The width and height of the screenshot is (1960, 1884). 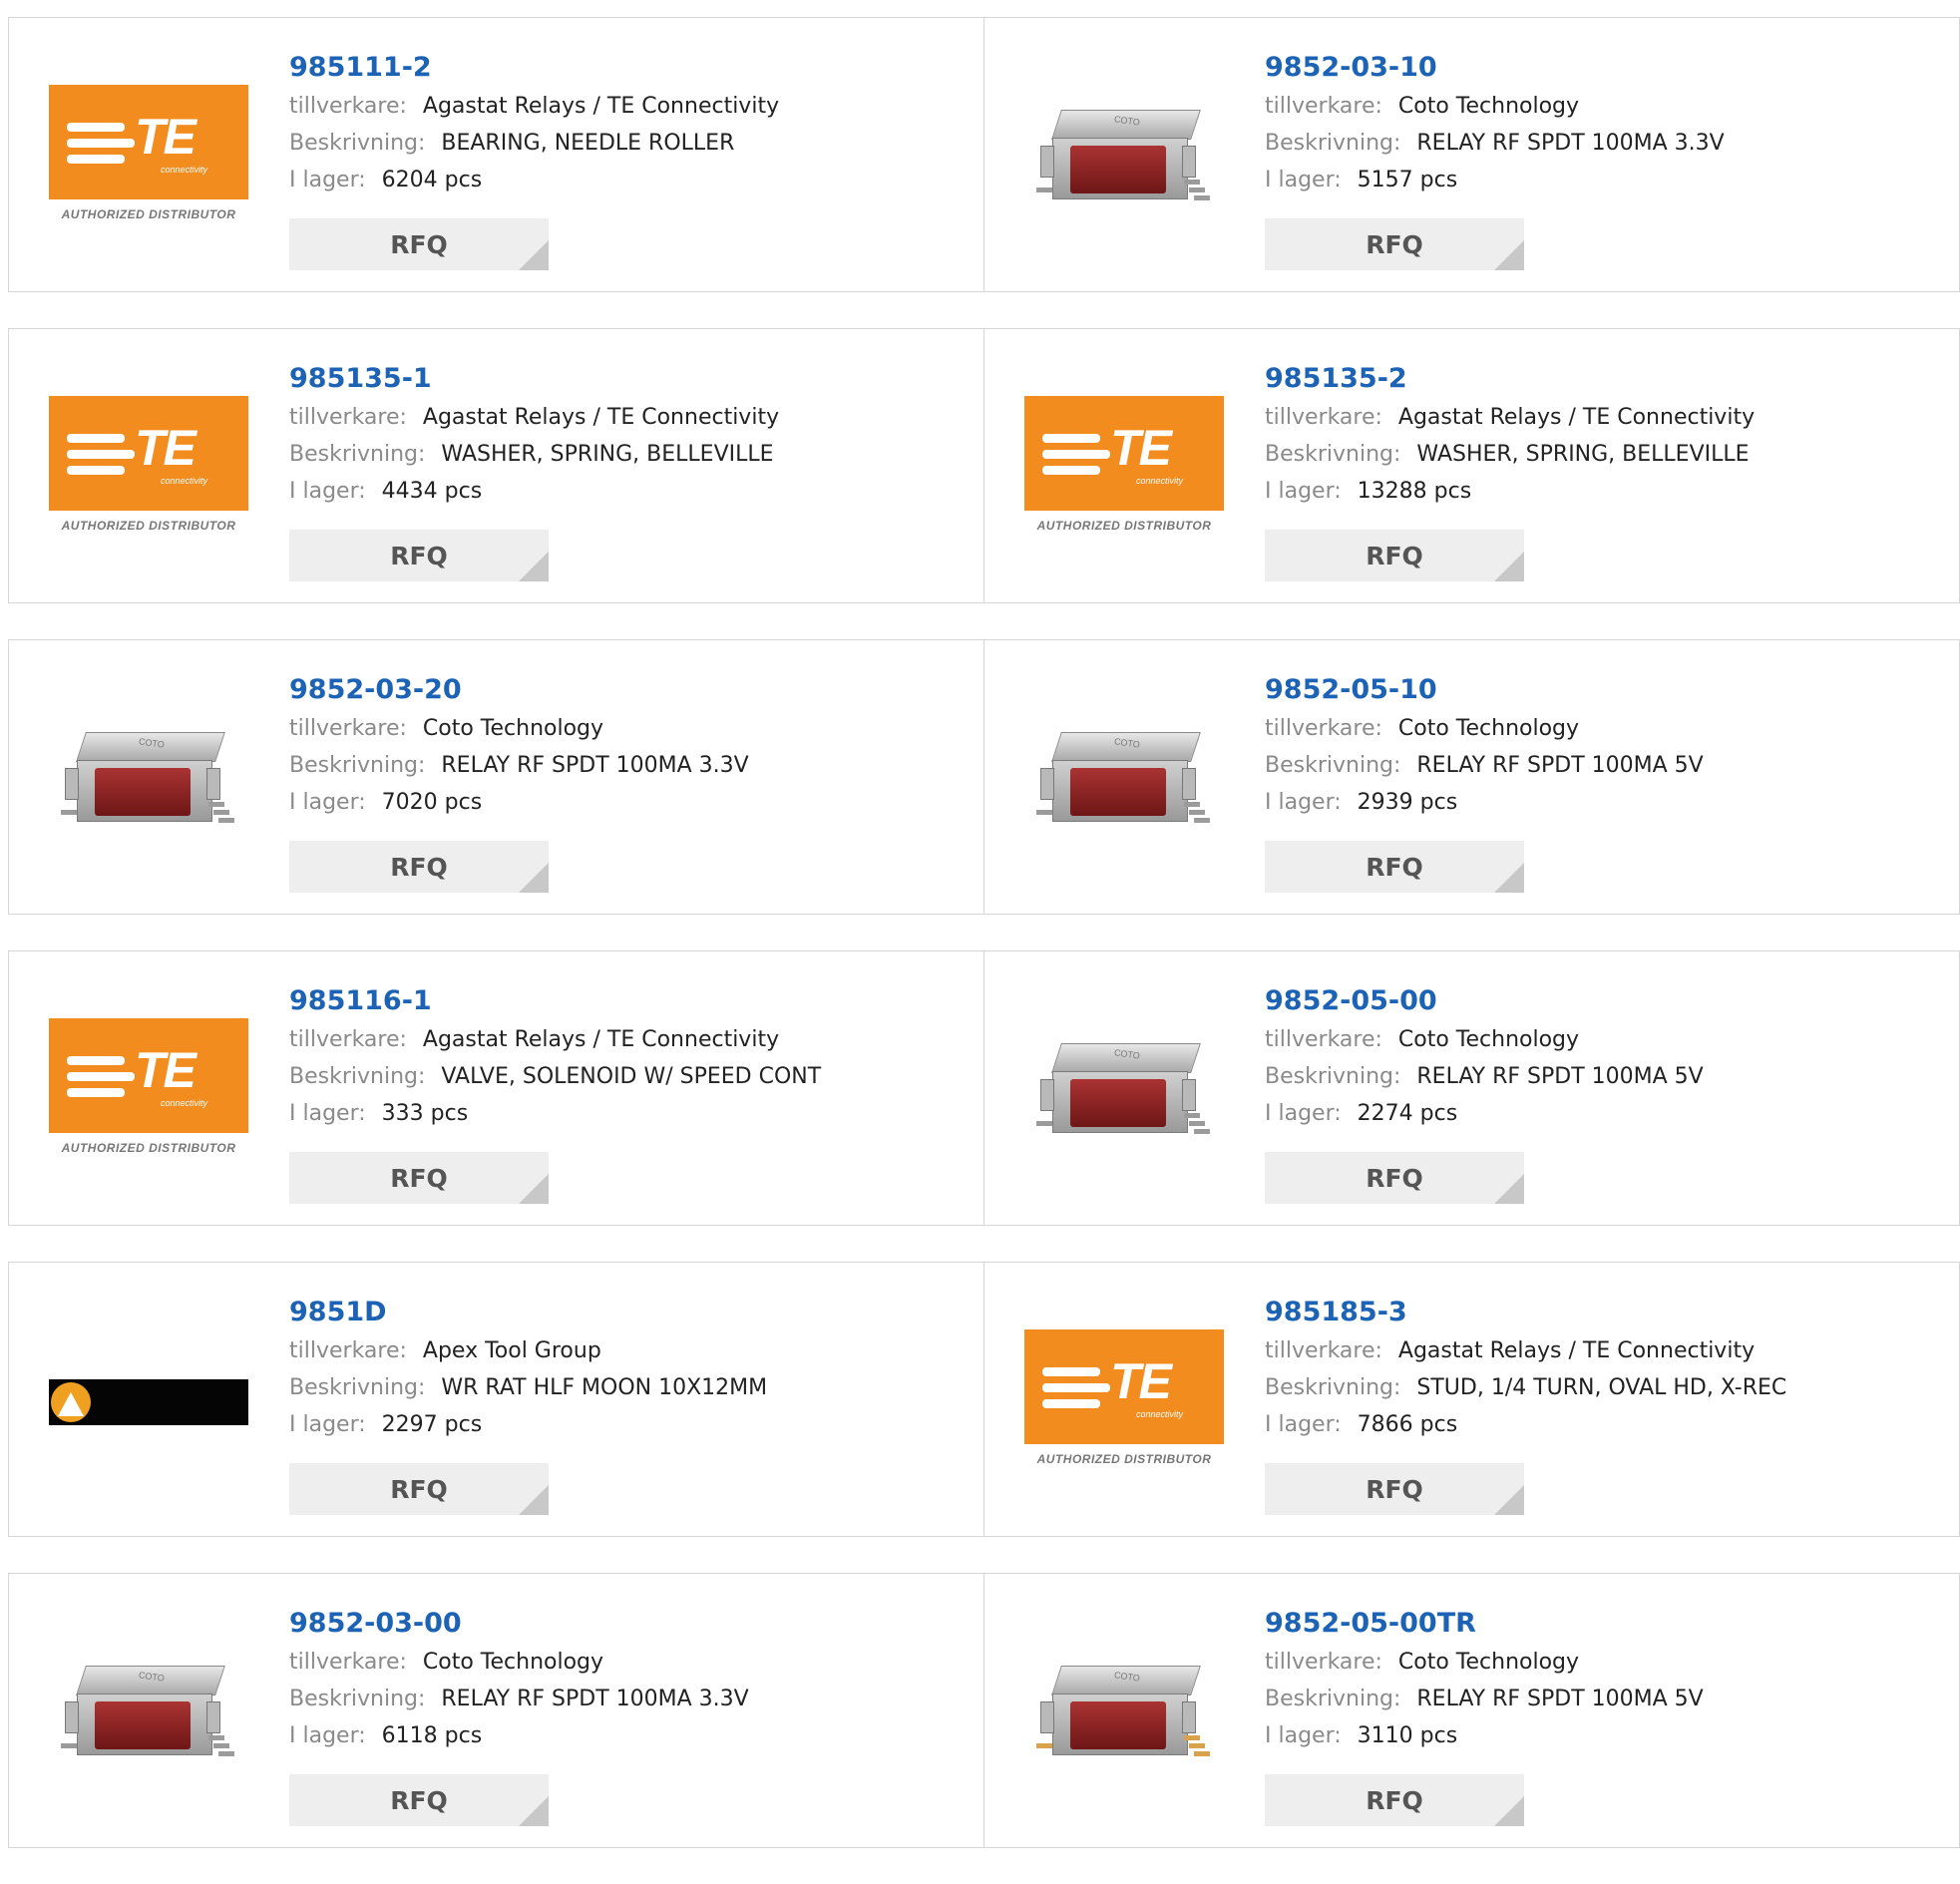 I want to click on stock-row: I lager: 13288 pcs, so click(x=1602, y=491).